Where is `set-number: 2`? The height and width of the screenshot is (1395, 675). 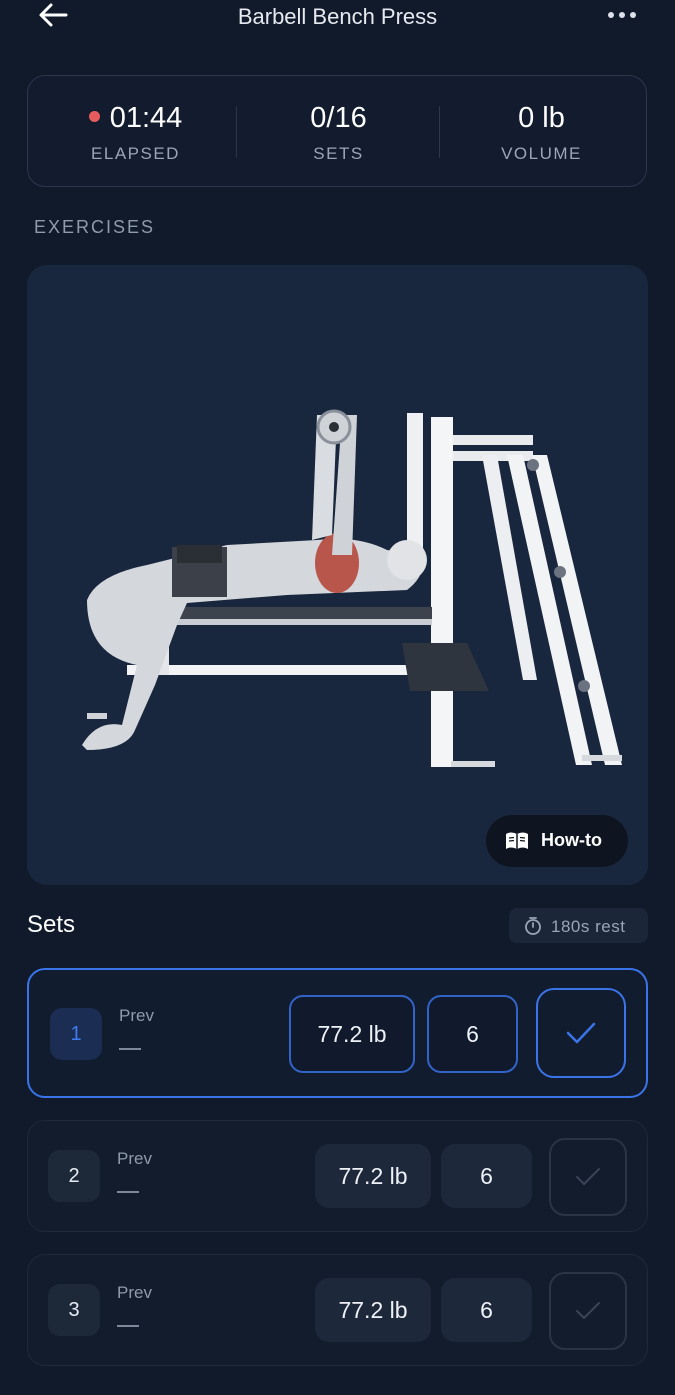 set-number: 2 is located at coordinates (74, 1176).